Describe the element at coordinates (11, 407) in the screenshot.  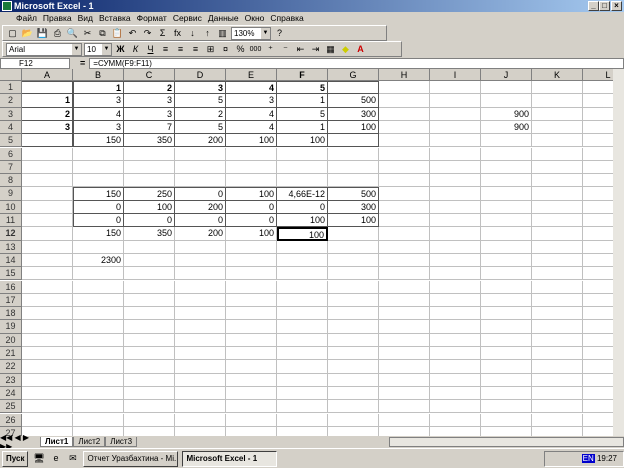
I see `row-header: 25` at that location.